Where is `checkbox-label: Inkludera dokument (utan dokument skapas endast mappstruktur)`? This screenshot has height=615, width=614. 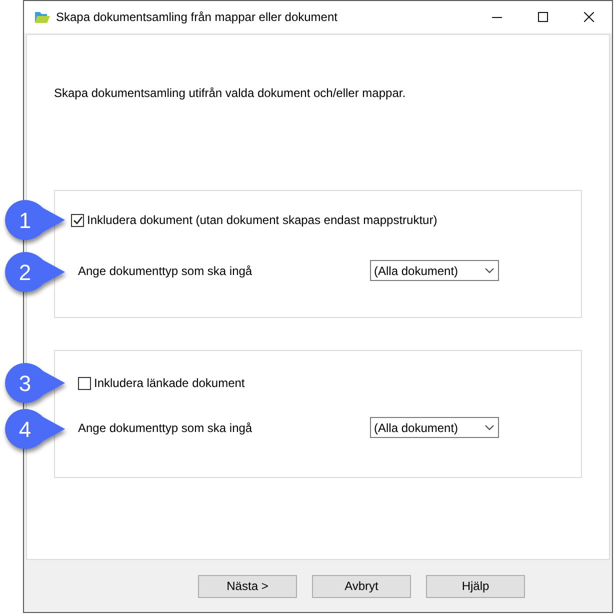
checkbox-label: Inkludera dokument (utan dokument skapas endast mappstruktur) is located at coordinates (262, 220).